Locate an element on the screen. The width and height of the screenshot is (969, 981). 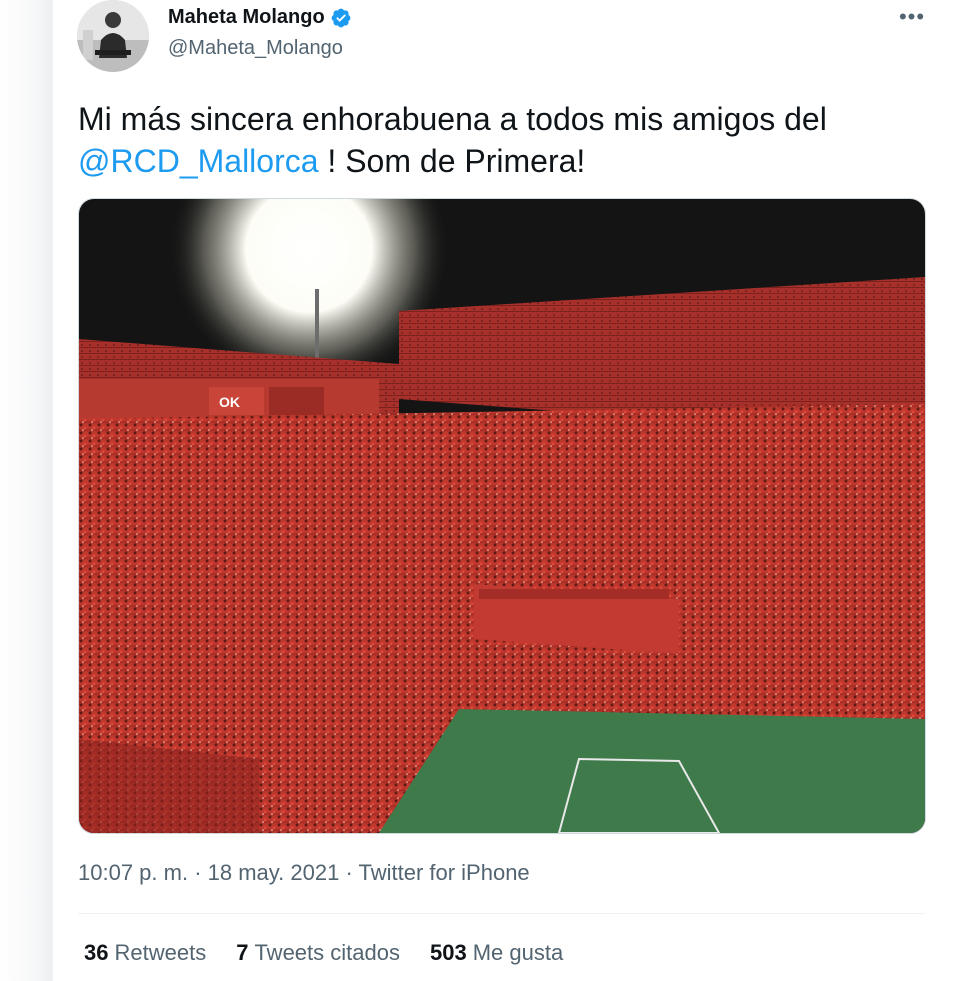
tweet-stats: 36 Retweets 7 Tweets citados 503 Me gusta is located at coordinates (323, 953).